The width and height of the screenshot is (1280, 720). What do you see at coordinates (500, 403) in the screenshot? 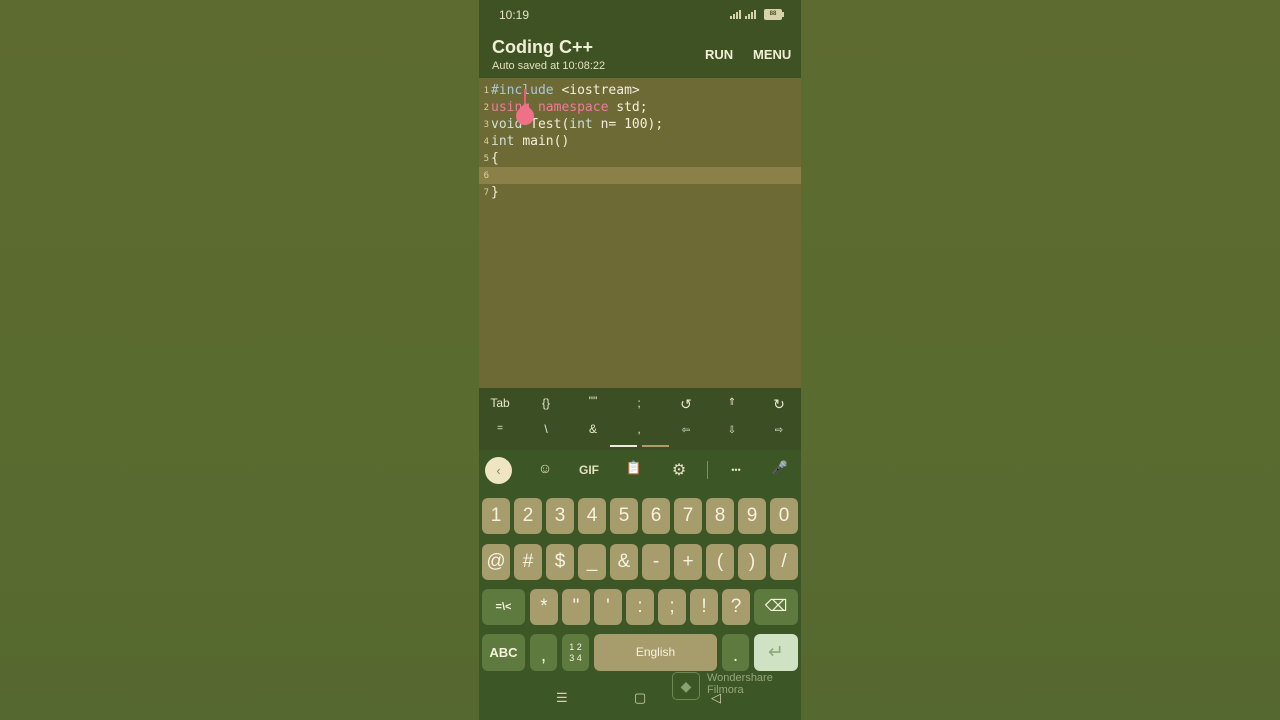
I see `symbol-tab: Tab` at bounding box center [500, 403].